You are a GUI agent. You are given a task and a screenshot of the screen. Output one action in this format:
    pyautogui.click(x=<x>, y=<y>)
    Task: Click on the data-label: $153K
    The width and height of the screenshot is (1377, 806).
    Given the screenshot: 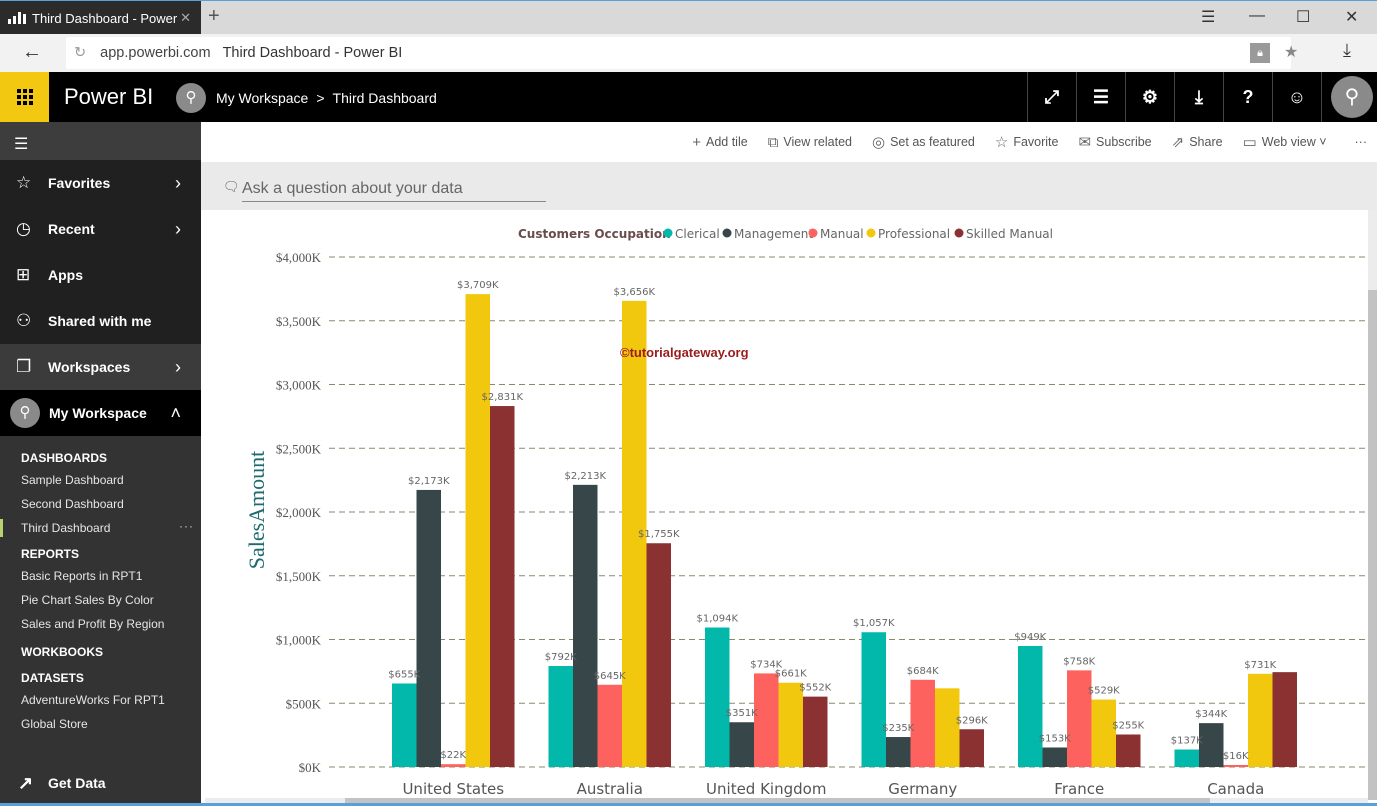 What is the action you would take?
    pyautogui.click(x=1055, y=738)
    